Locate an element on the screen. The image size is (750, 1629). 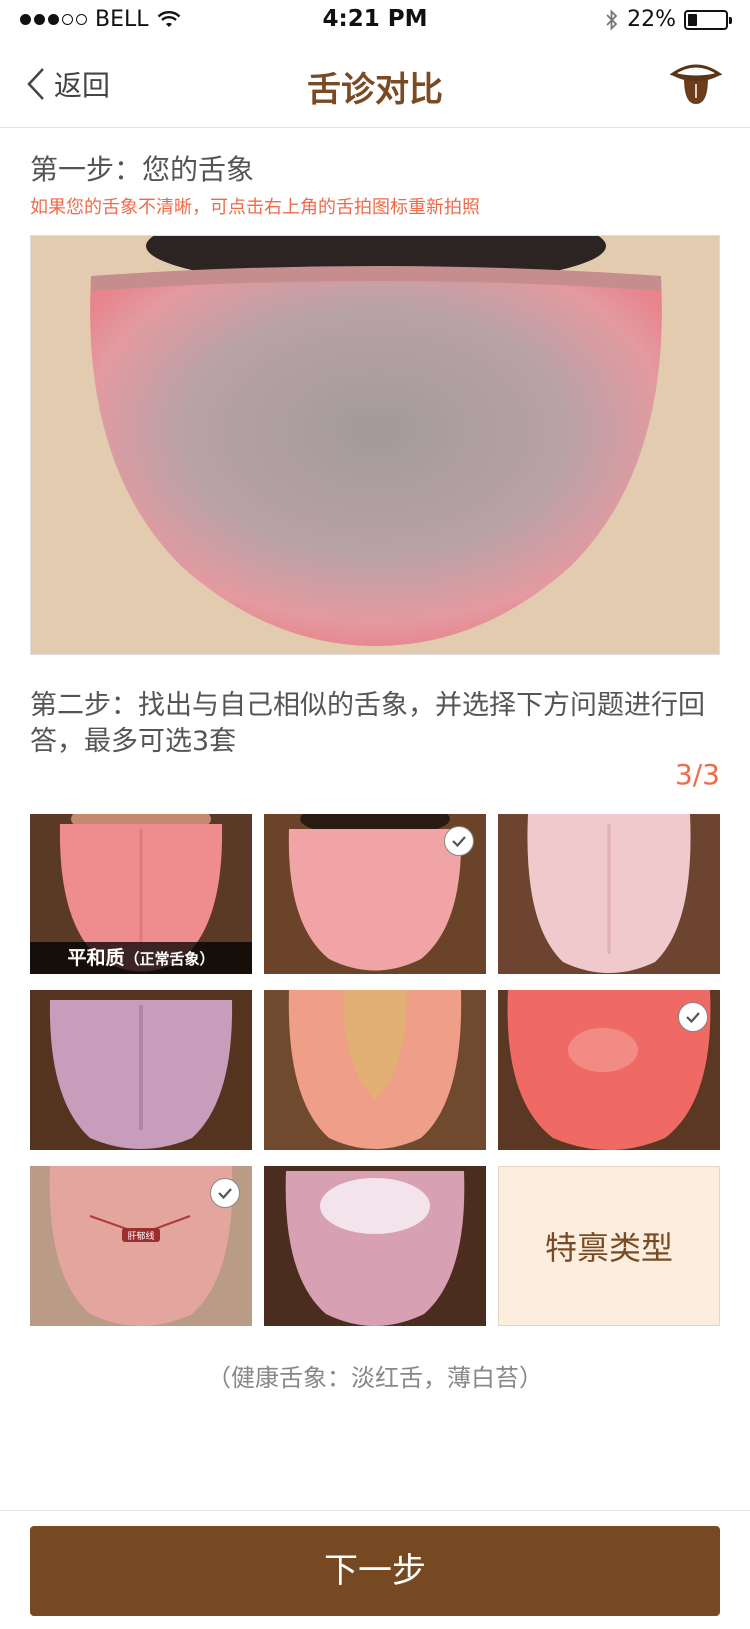
tile-image-label: 肝郁线 is located at coordinates (140, 1236).